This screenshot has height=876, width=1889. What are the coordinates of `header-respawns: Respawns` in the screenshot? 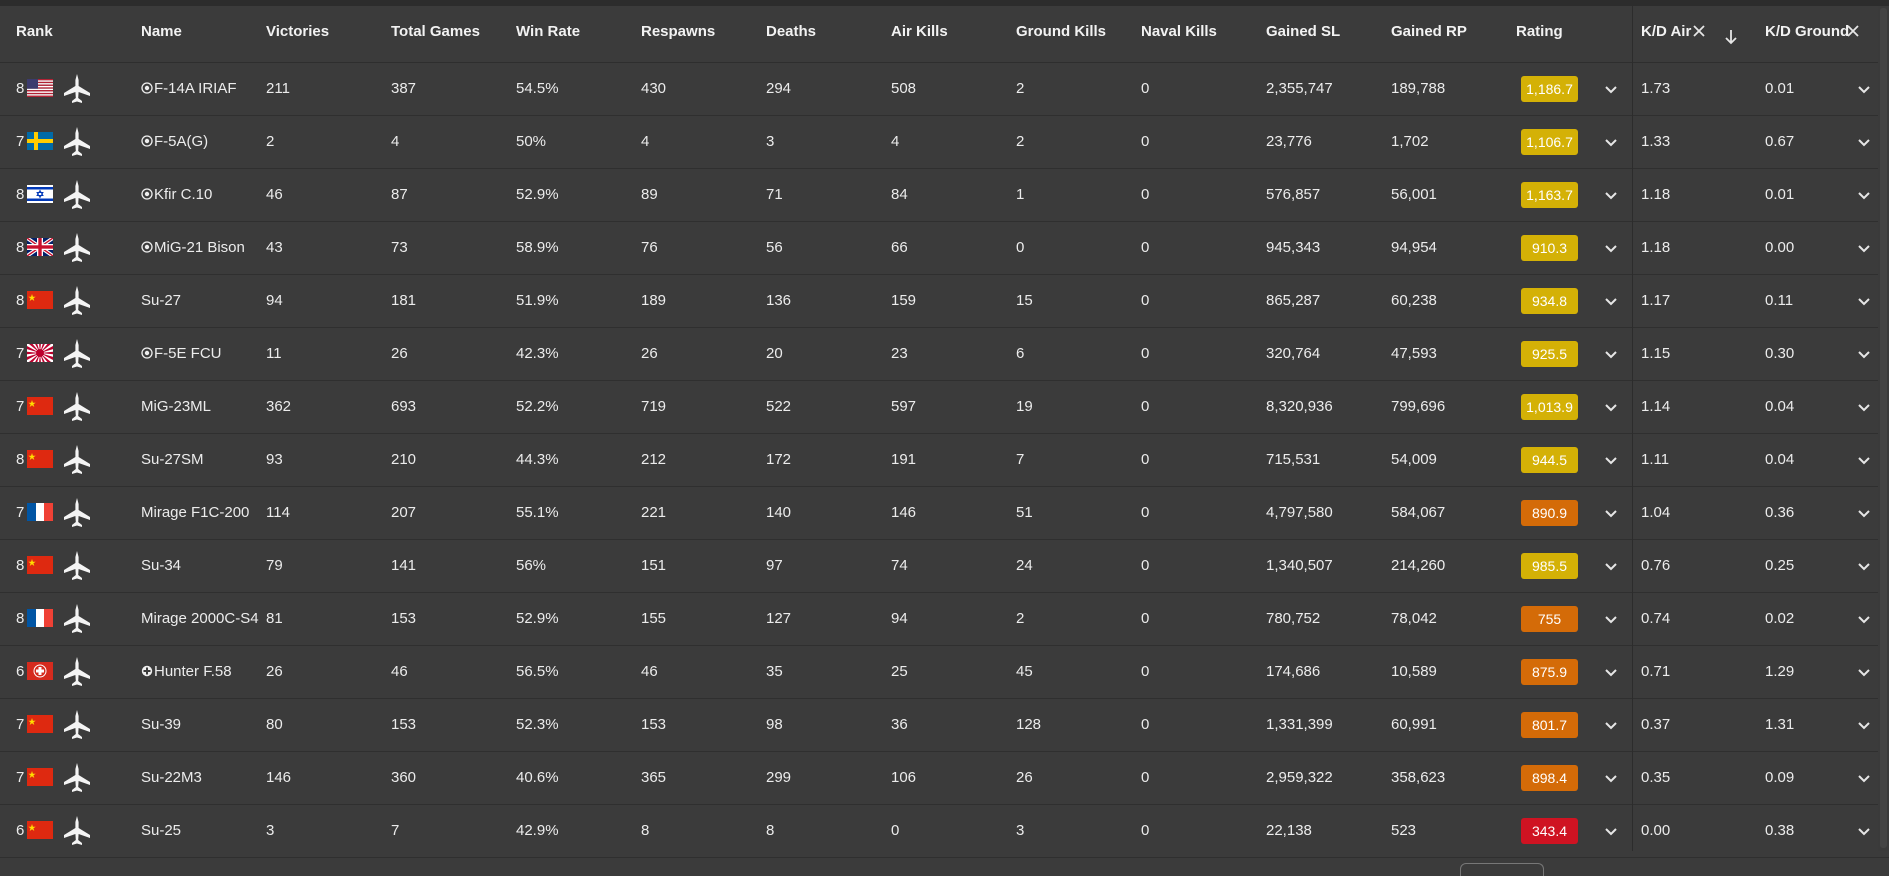 It's located at (678, 34).